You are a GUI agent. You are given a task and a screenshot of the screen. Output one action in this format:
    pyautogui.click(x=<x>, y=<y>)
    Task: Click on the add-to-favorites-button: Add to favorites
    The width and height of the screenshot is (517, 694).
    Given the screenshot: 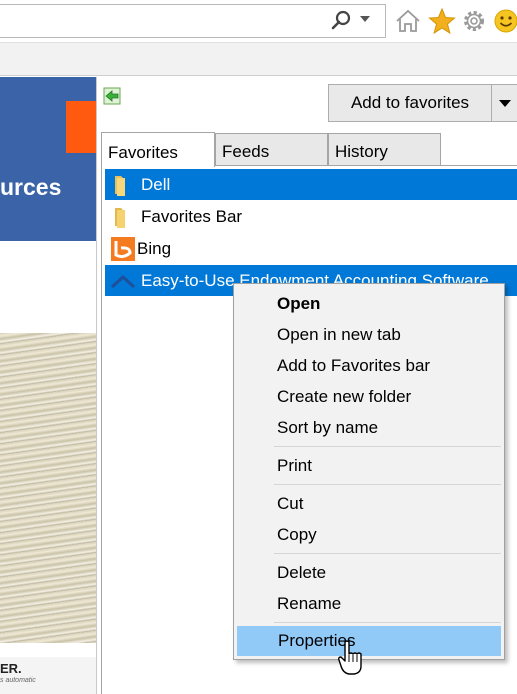 What is the action you would take?
    pyautogui.click(x=410, y=103)
    